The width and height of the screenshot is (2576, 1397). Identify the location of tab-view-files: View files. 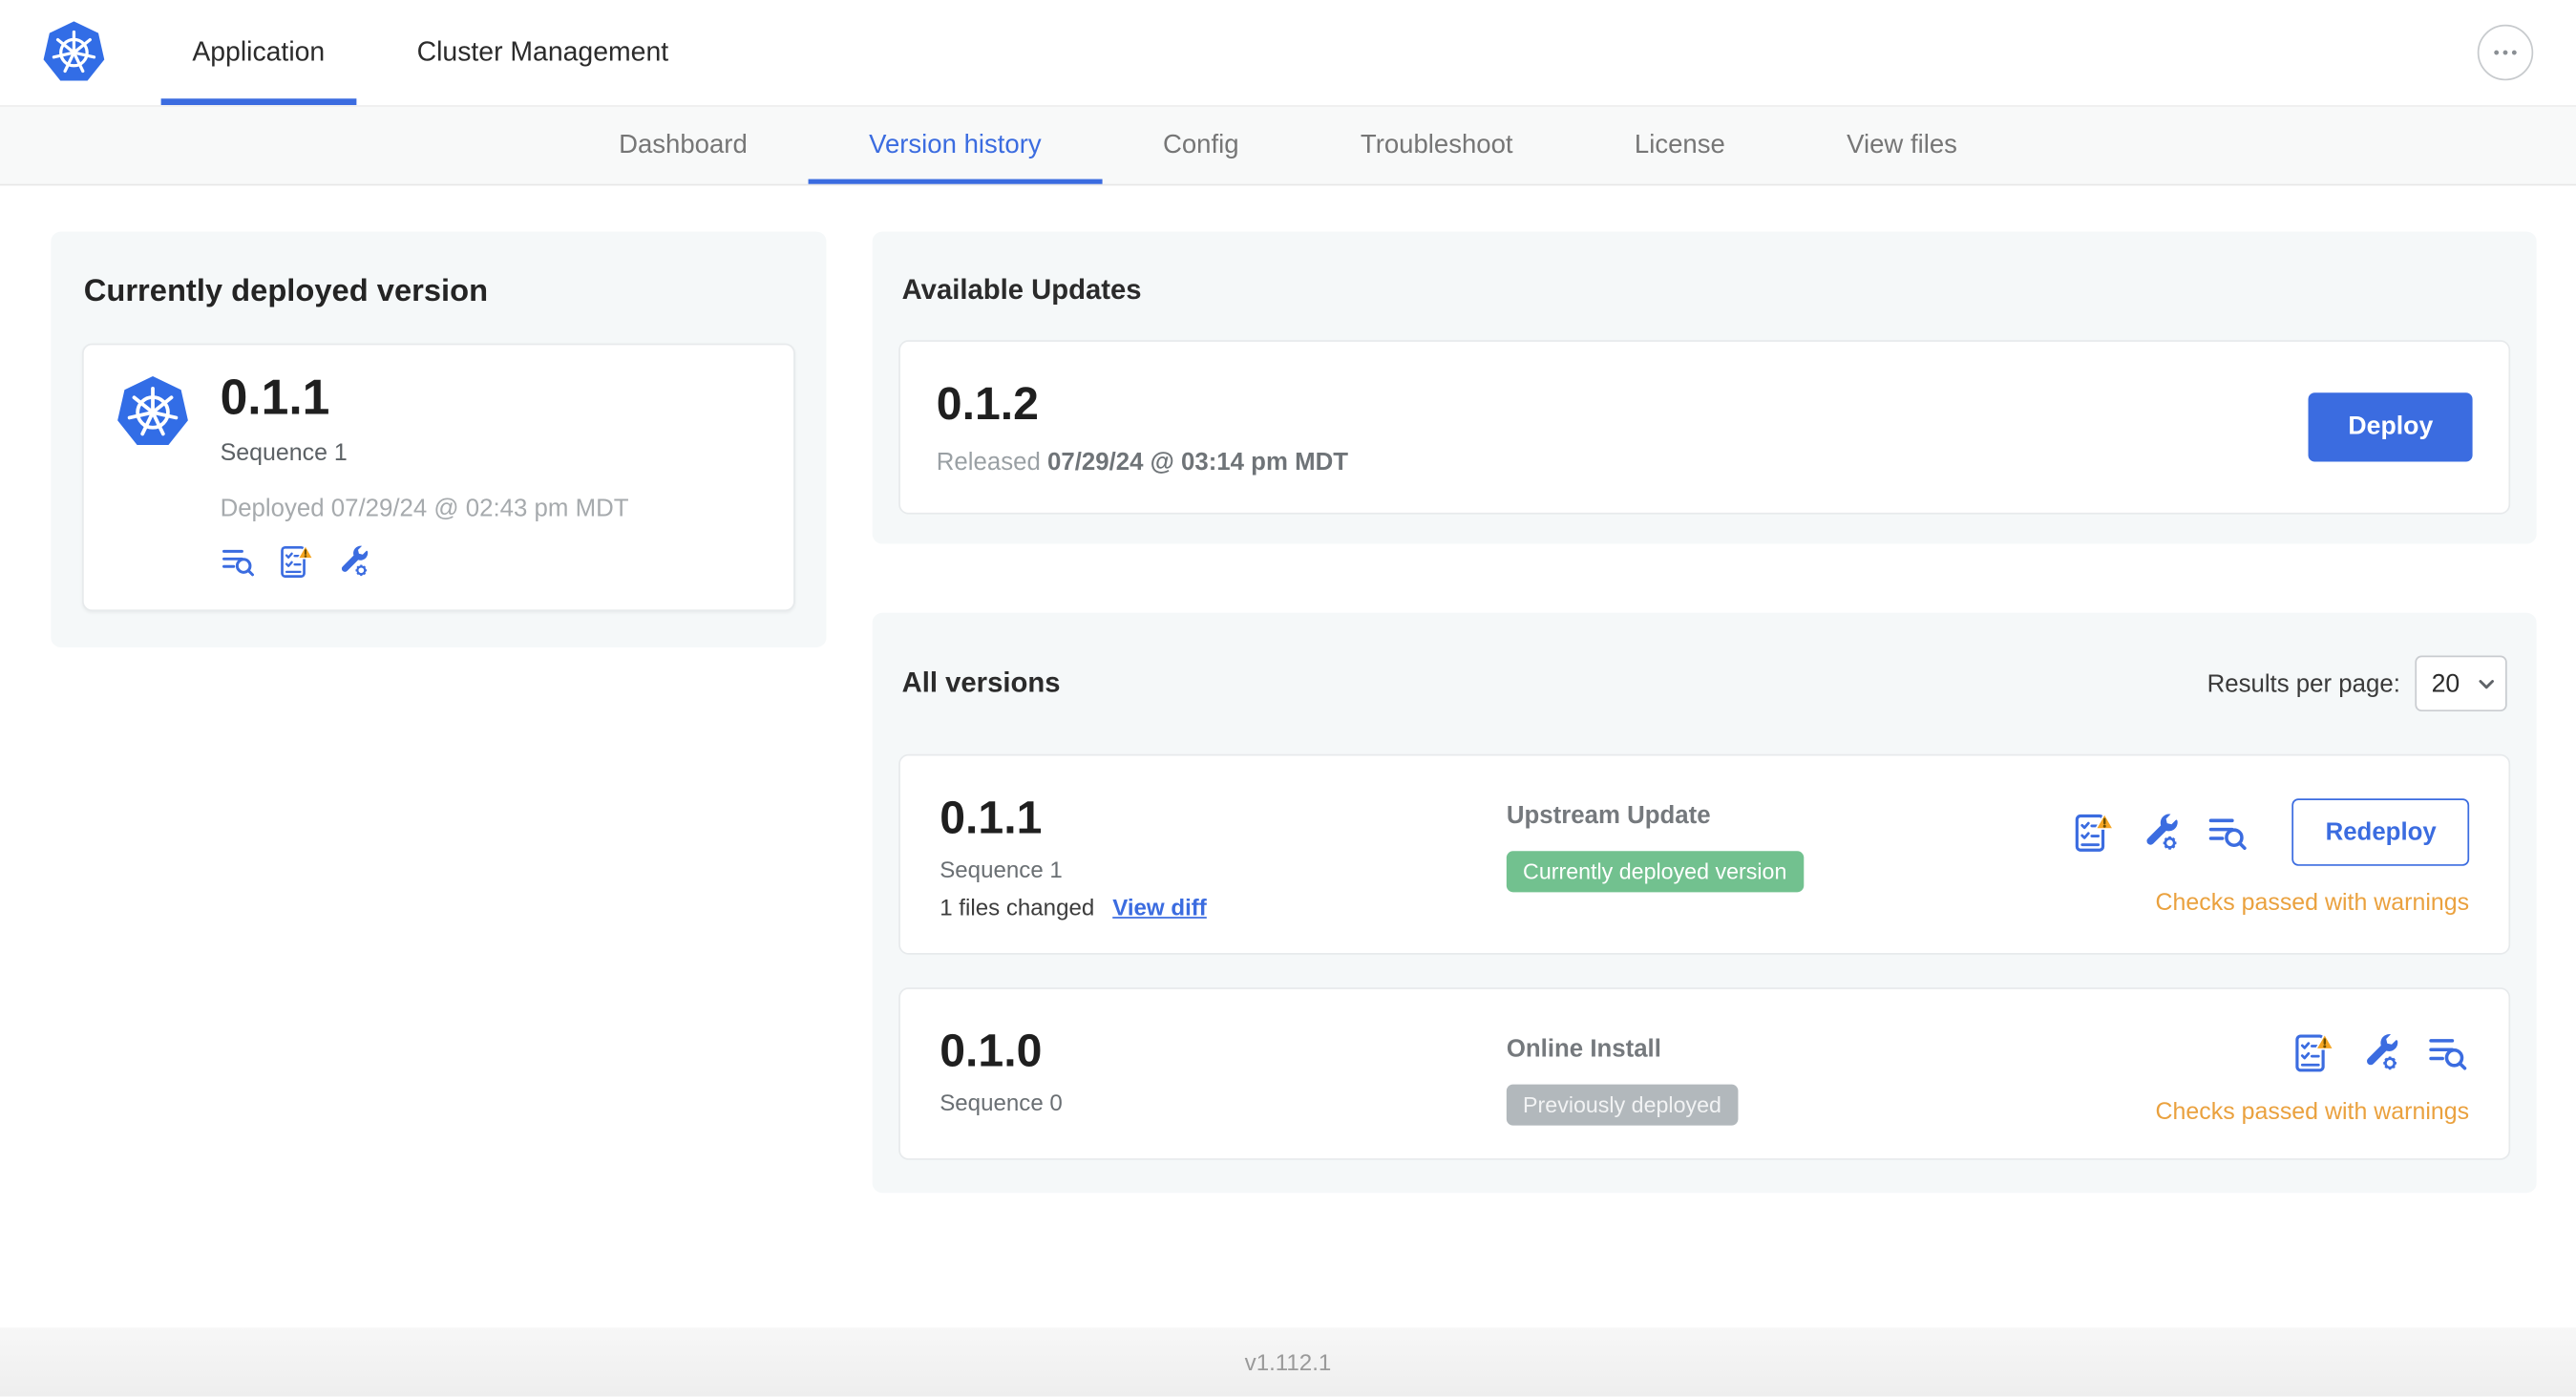
(1901, 145).